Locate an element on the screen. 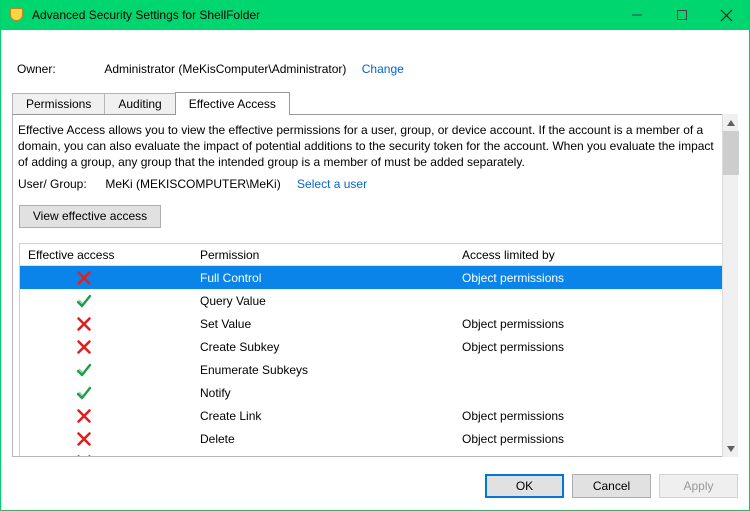  table-row: Set Value Object permissions is located at coordinates (375, 323).